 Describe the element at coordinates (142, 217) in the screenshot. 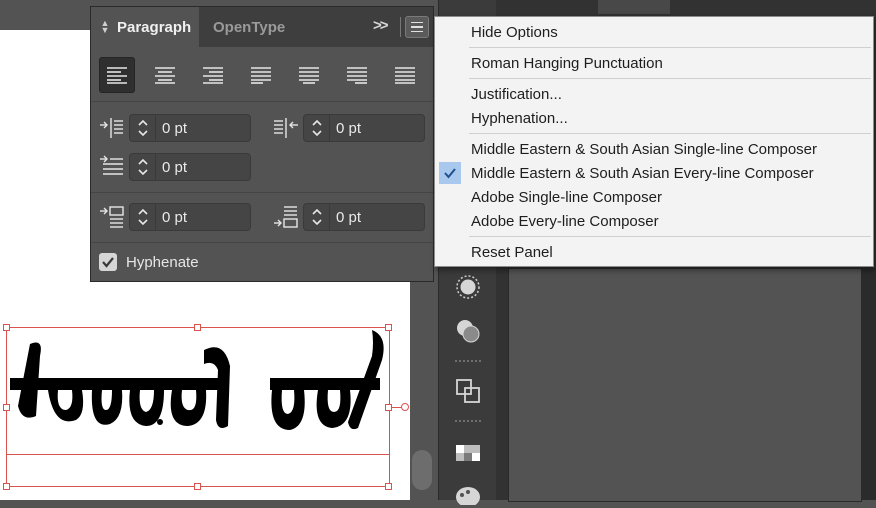

I see `space-before-stepper` at that location.